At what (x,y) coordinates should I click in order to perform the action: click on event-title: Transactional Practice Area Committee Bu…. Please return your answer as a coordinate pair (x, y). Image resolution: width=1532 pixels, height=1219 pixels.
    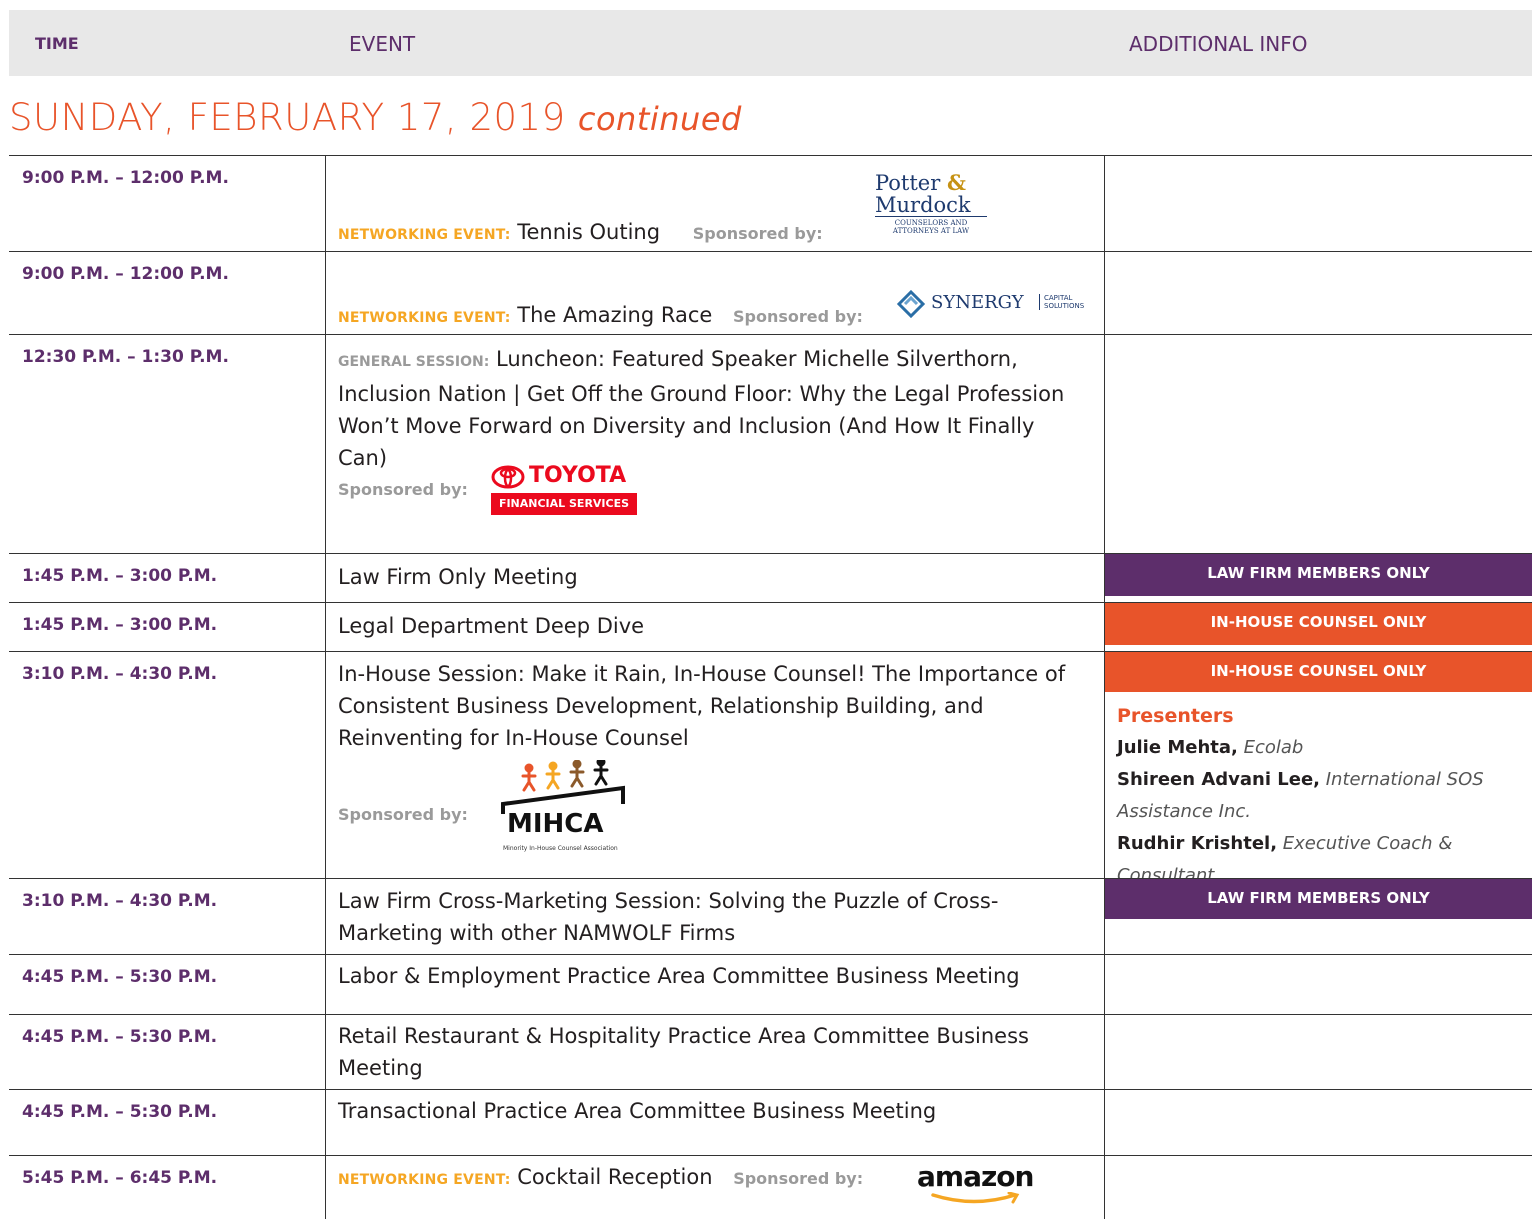
    Looking at the image, I should click on (637, 1111).